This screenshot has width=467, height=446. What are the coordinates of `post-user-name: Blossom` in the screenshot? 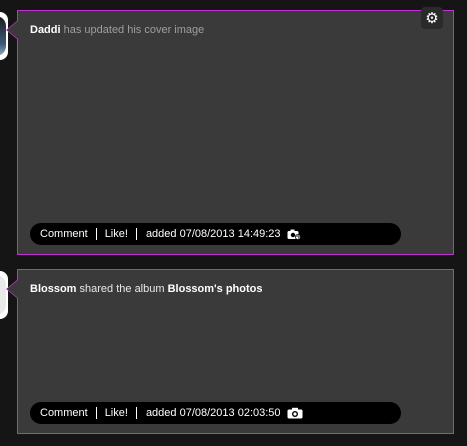 It's located at (53, 289).